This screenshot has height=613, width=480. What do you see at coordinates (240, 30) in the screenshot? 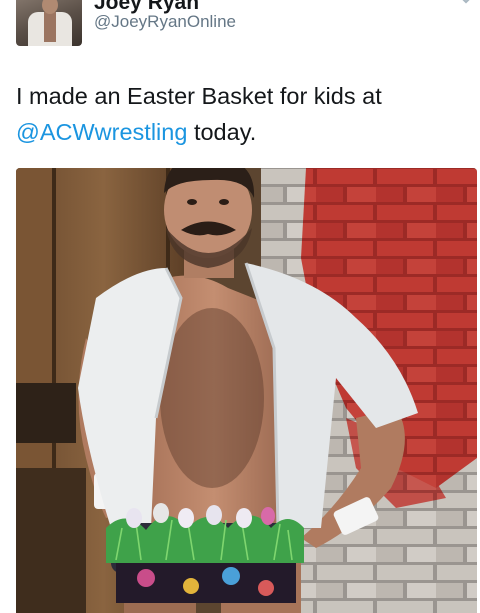
I see `tweet-header: Joey Ryan @JoeyRyanOnline` at bounding box center [240, 30].